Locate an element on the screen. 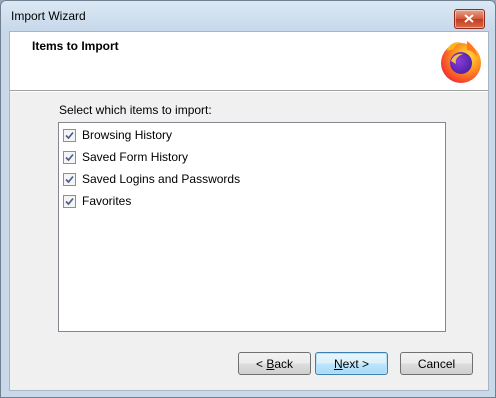 This screenshot has width=496, height=398. saved-logins-checkbox is located at coordinates (69, 179).